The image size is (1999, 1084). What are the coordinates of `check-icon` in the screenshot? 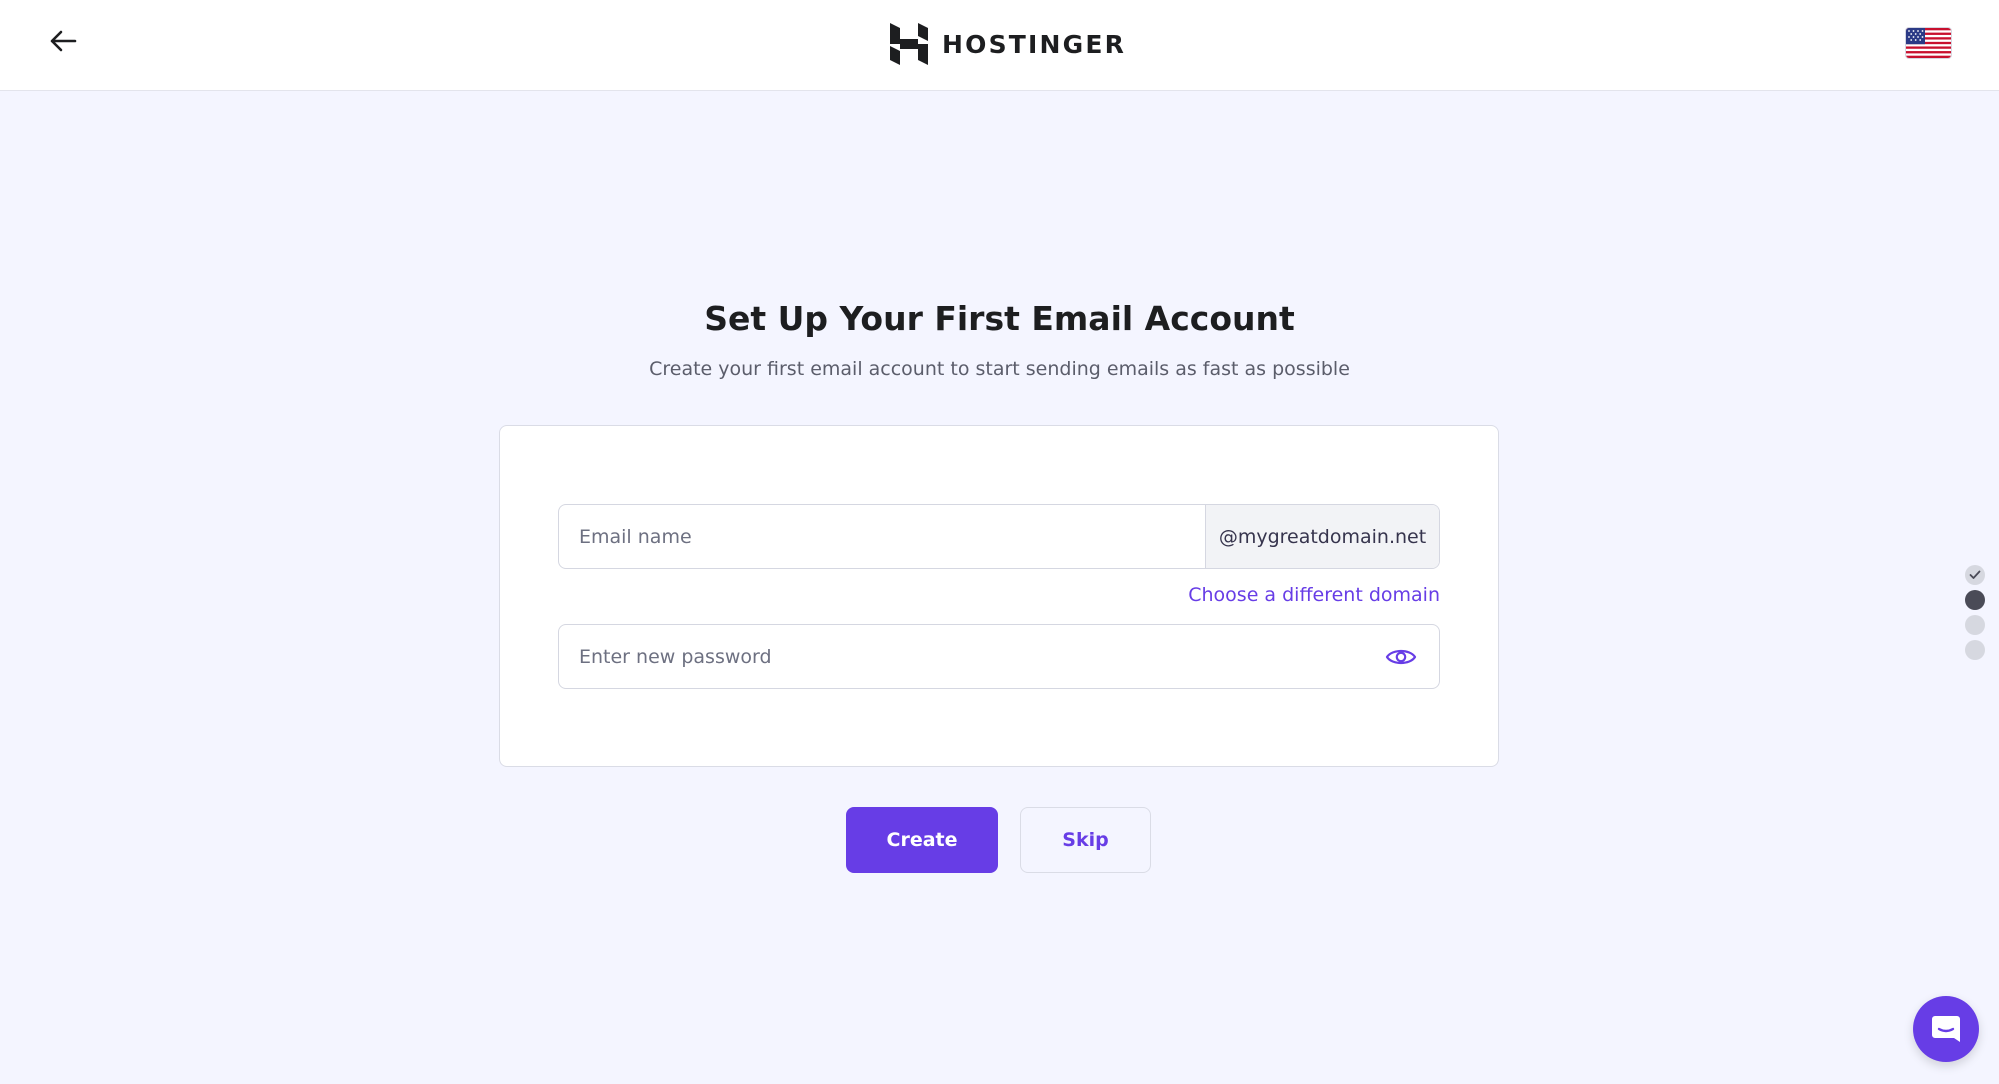 It's located at (1975, 574).